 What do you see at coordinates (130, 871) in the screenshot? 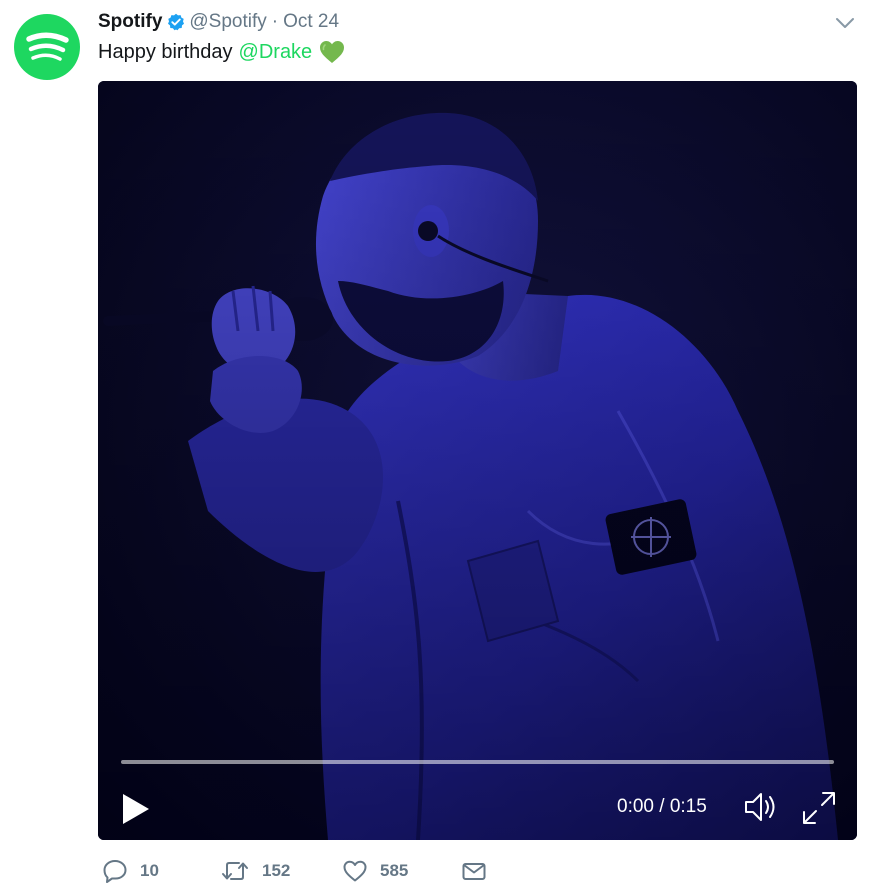
I see `reply-button: 10` at bounding box center [130, 871].